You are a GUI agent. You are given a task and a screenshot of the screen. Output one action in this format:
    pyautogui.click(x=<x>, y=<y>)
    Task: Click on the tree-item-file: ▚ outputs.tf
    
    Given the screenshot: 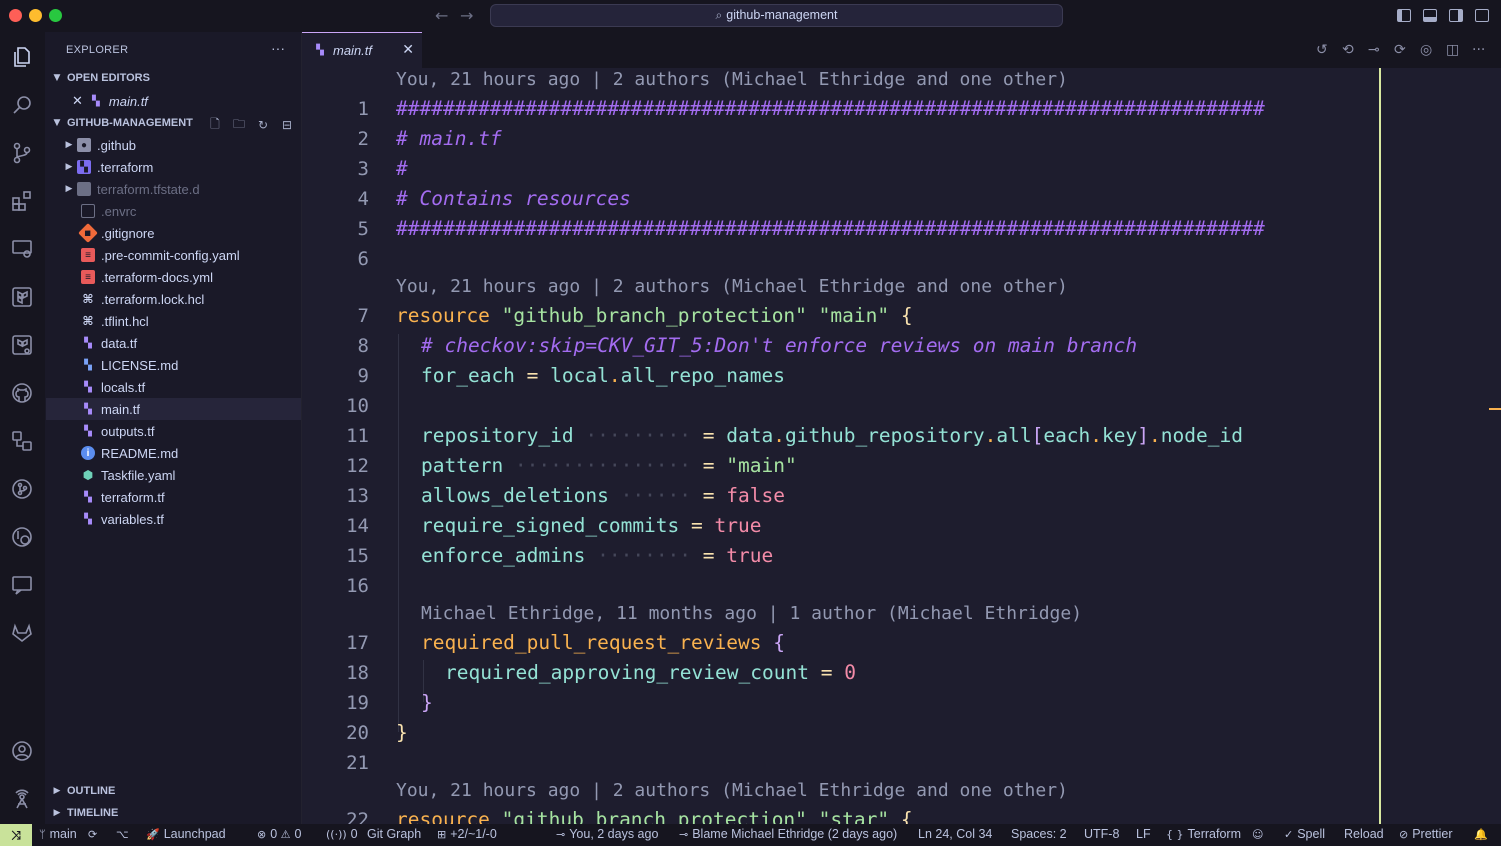 What is the action you would take?
    pyautogui.click(x=173, y=431)
    